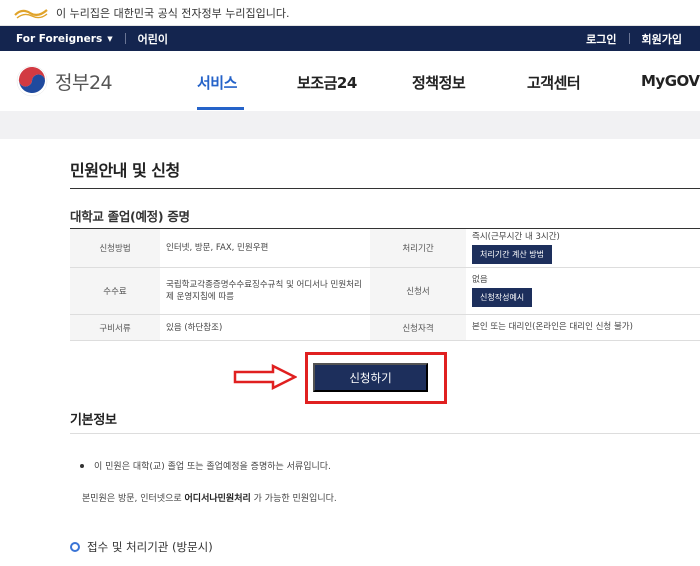 This screenshot has height=566, width=700. Describe the element at coordinates (662, 39) in the screenshot. I see `signup-link: 회원가입` at that location.